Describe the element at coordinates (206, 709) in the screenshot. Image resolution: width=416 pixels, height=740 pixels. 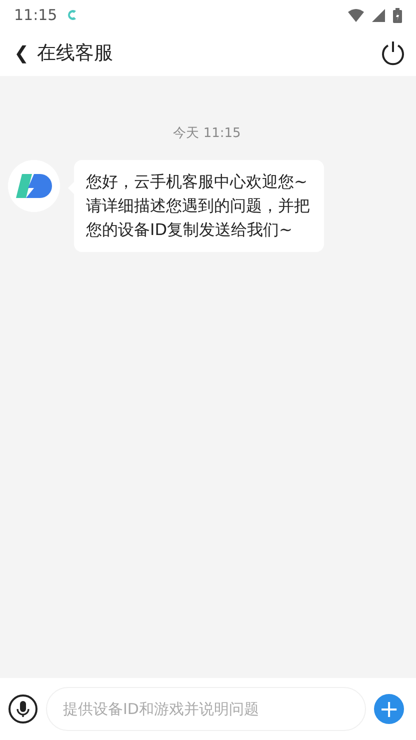
I see `message-input-field: 提供设备ID和游戏并说明问题` at that location.